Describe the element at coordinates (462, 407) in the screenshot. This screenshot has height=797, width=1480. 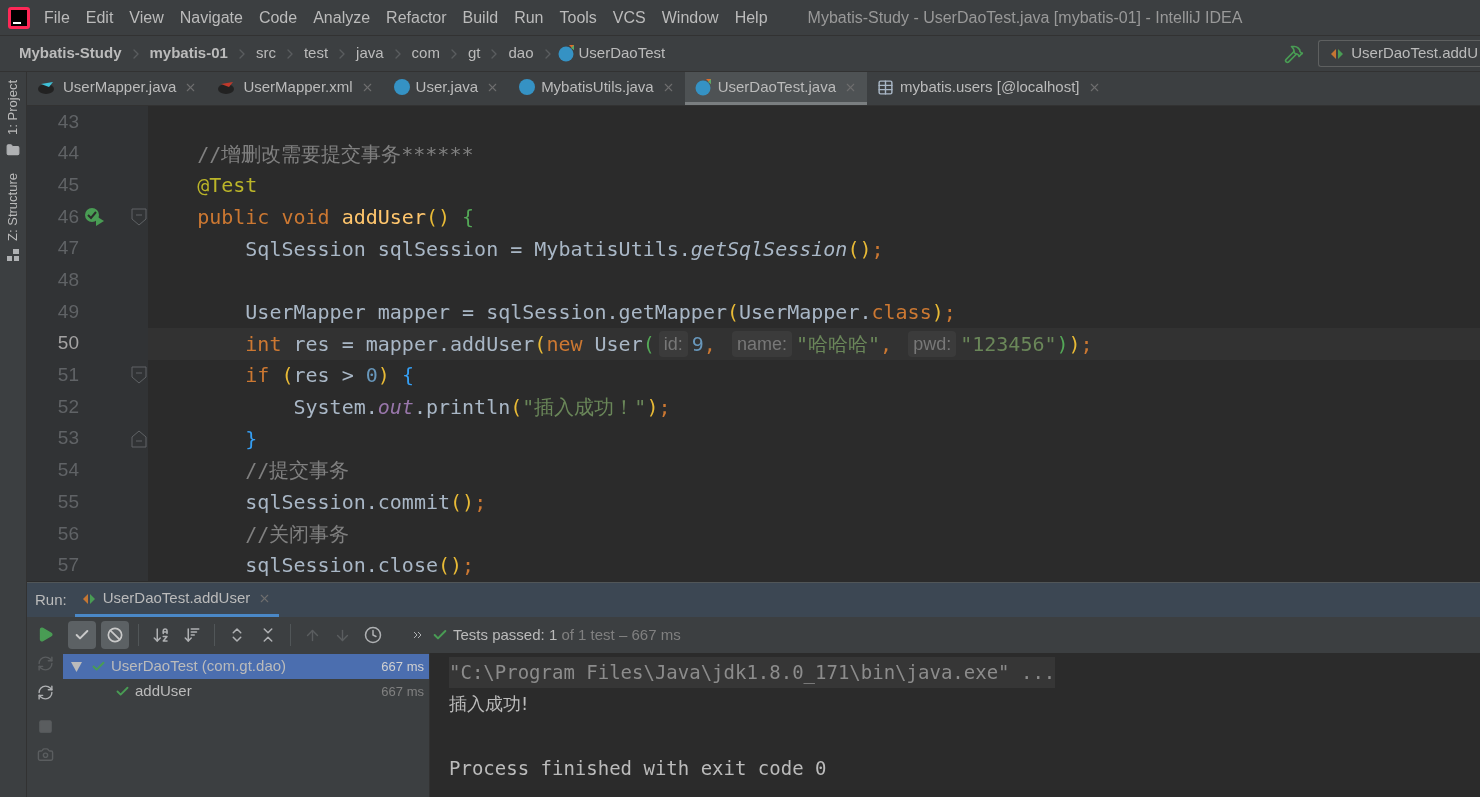
I see `code-token: .println` at that location.